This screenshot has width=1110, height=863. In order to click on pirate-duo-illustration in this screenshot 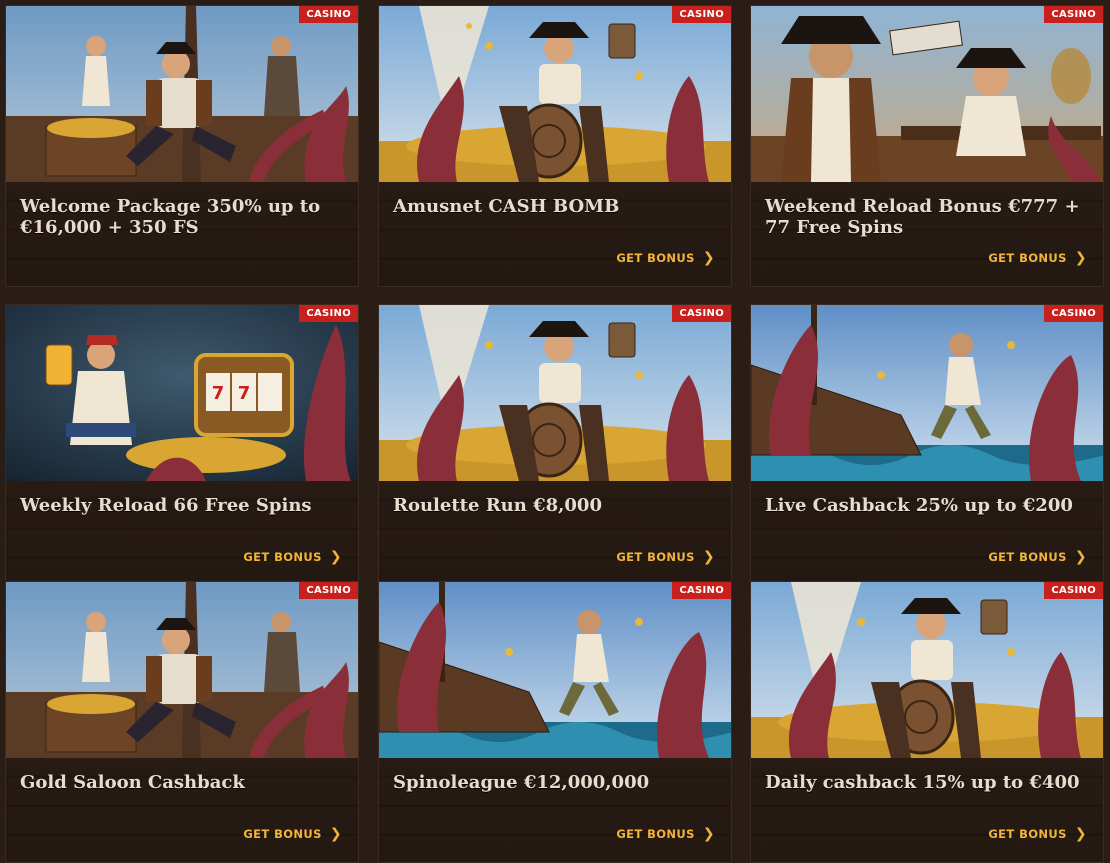, I will do `click(927, 94)`.